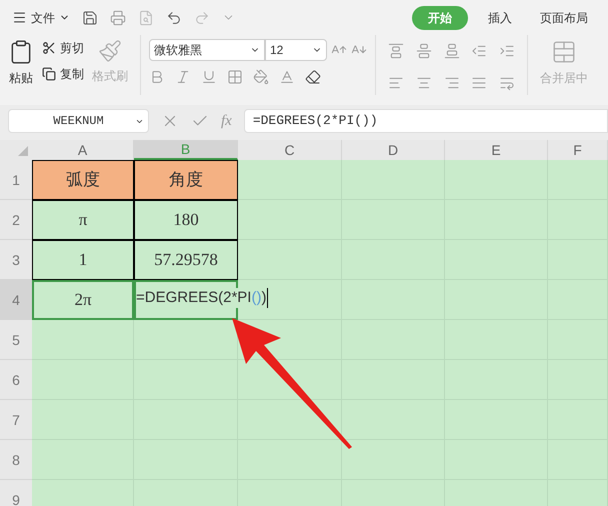 This screenshot has height=506, width=608. What do you see at coordinates (16, 460) in the screenshot?
I see `row-header: 8` at bounding box center [16, 460].